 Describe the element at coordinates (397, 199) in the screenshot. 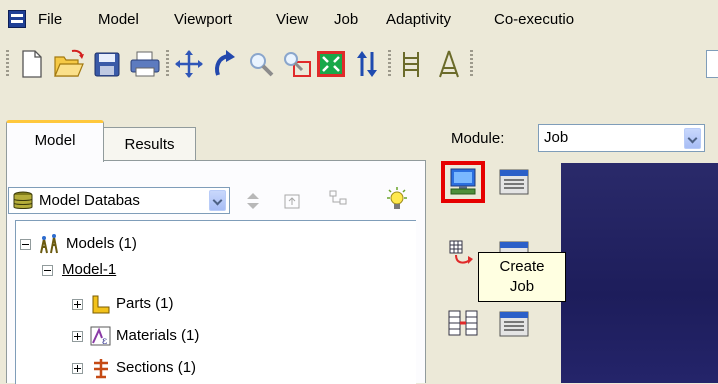

I see `lightbulb-icon` at that location.